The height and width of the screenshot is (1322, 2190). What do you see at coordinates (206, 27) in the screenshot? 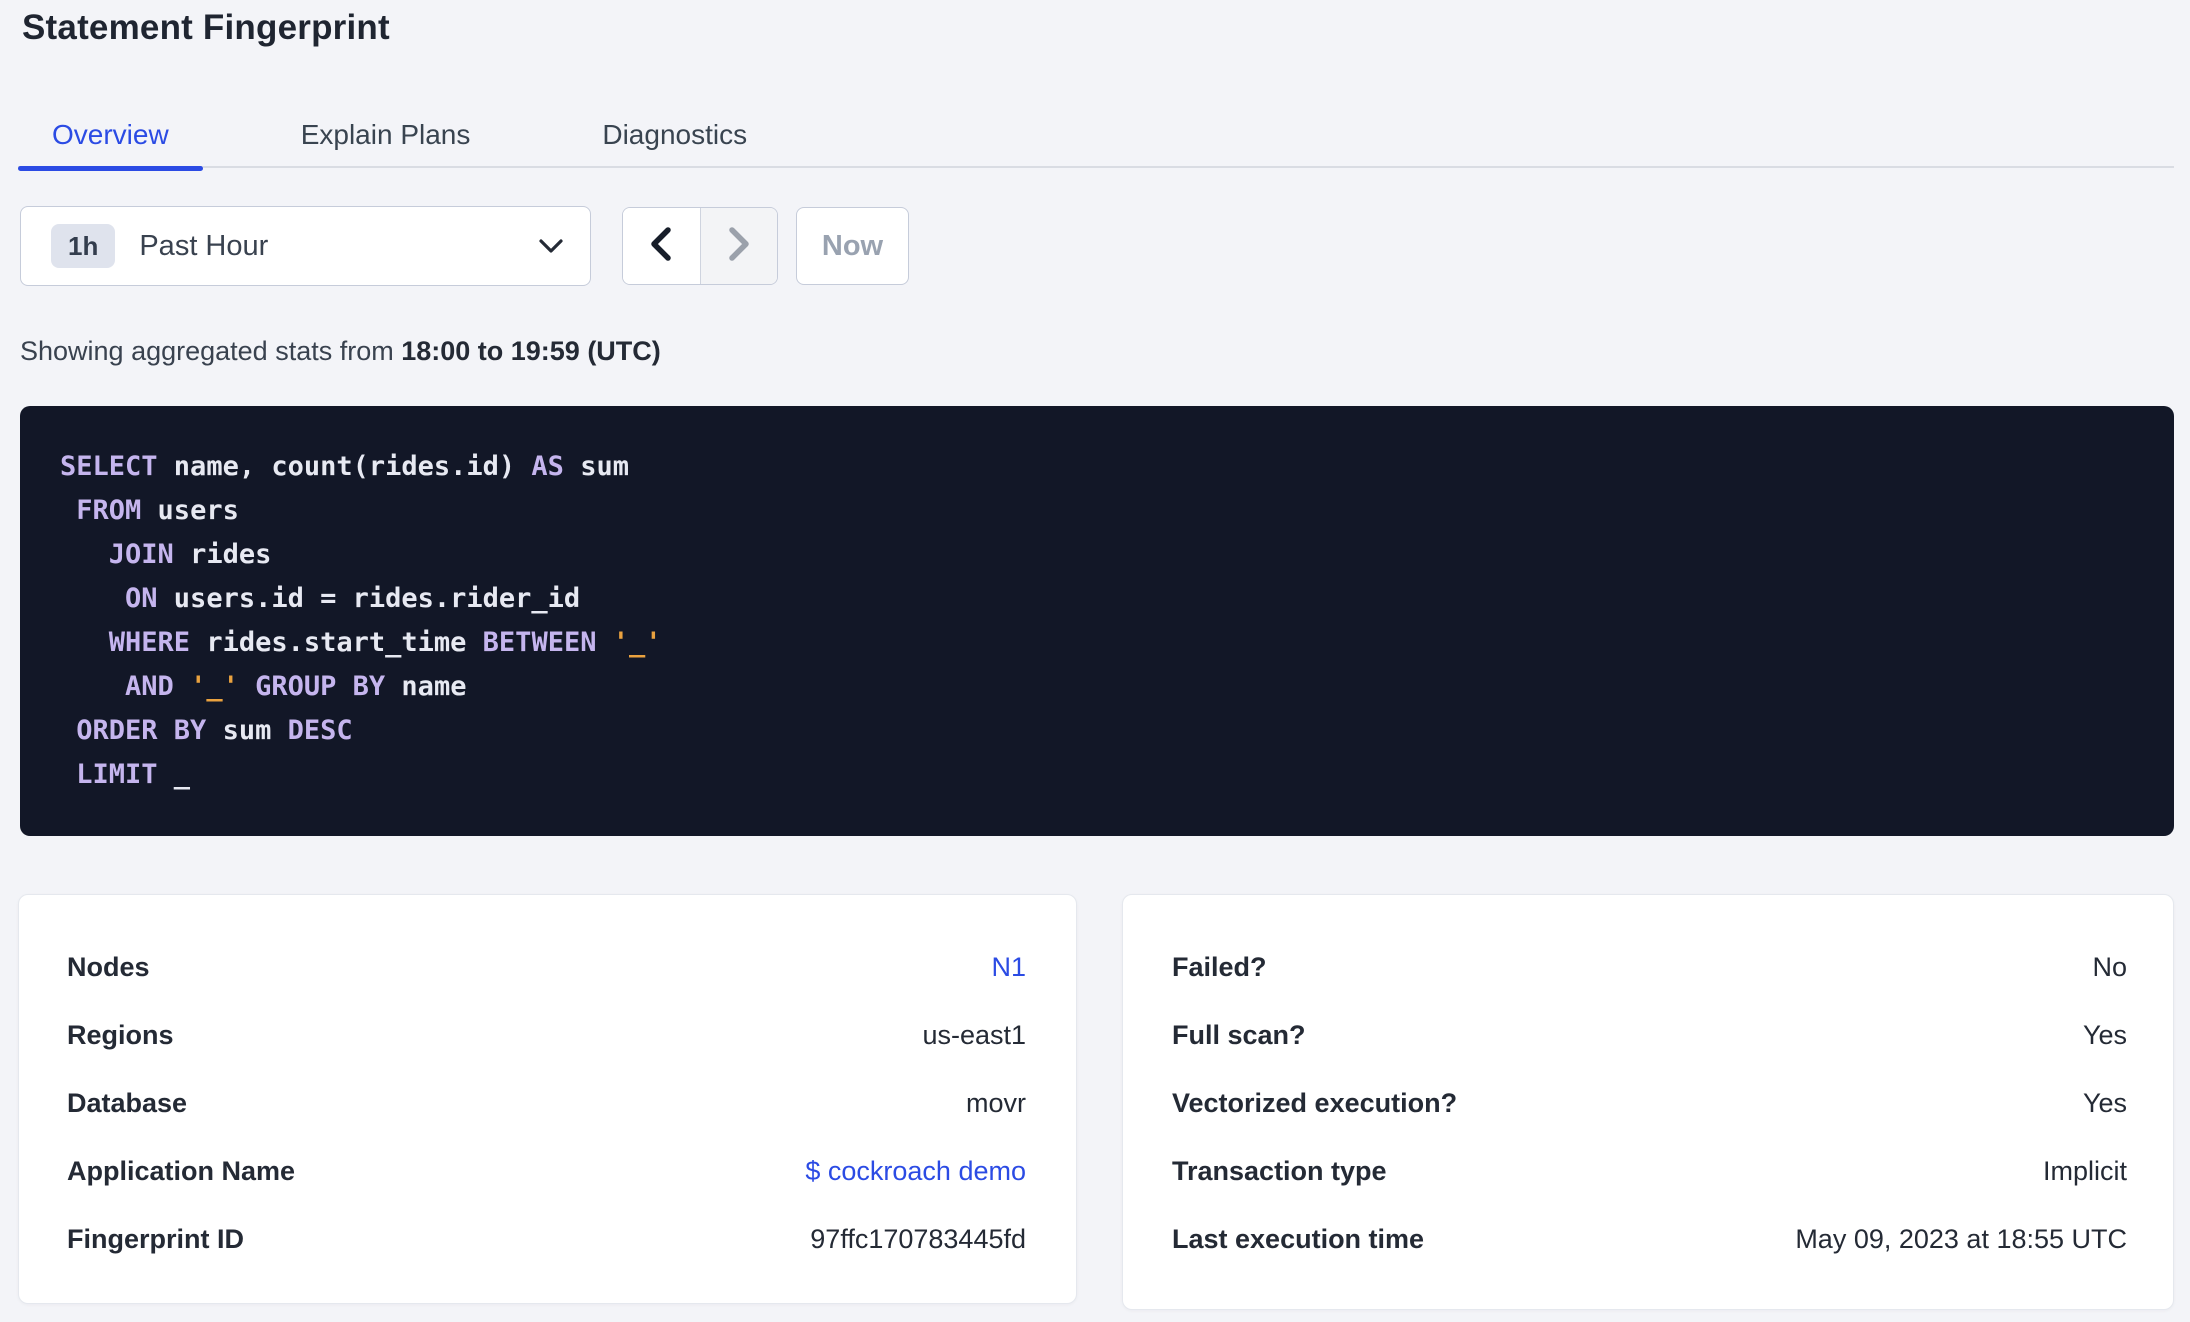
I see `page-title: Statement Fingerprint` at bounding box center [206, 27].